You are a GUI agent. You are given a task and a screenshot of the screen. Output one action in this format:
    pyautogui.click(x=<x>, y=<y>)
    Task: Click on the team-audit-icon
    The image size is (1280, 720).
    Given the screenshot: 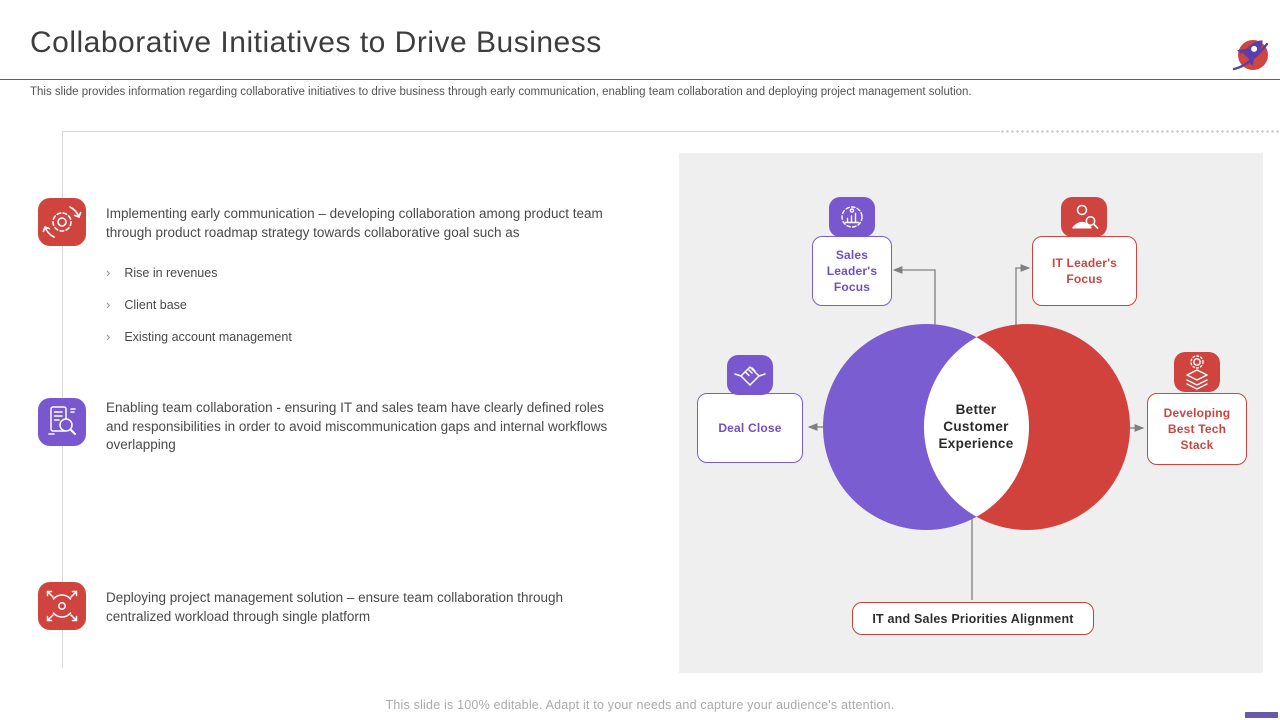 What is the action you would take?
    pyautogui.click(x=62, y=422)
    